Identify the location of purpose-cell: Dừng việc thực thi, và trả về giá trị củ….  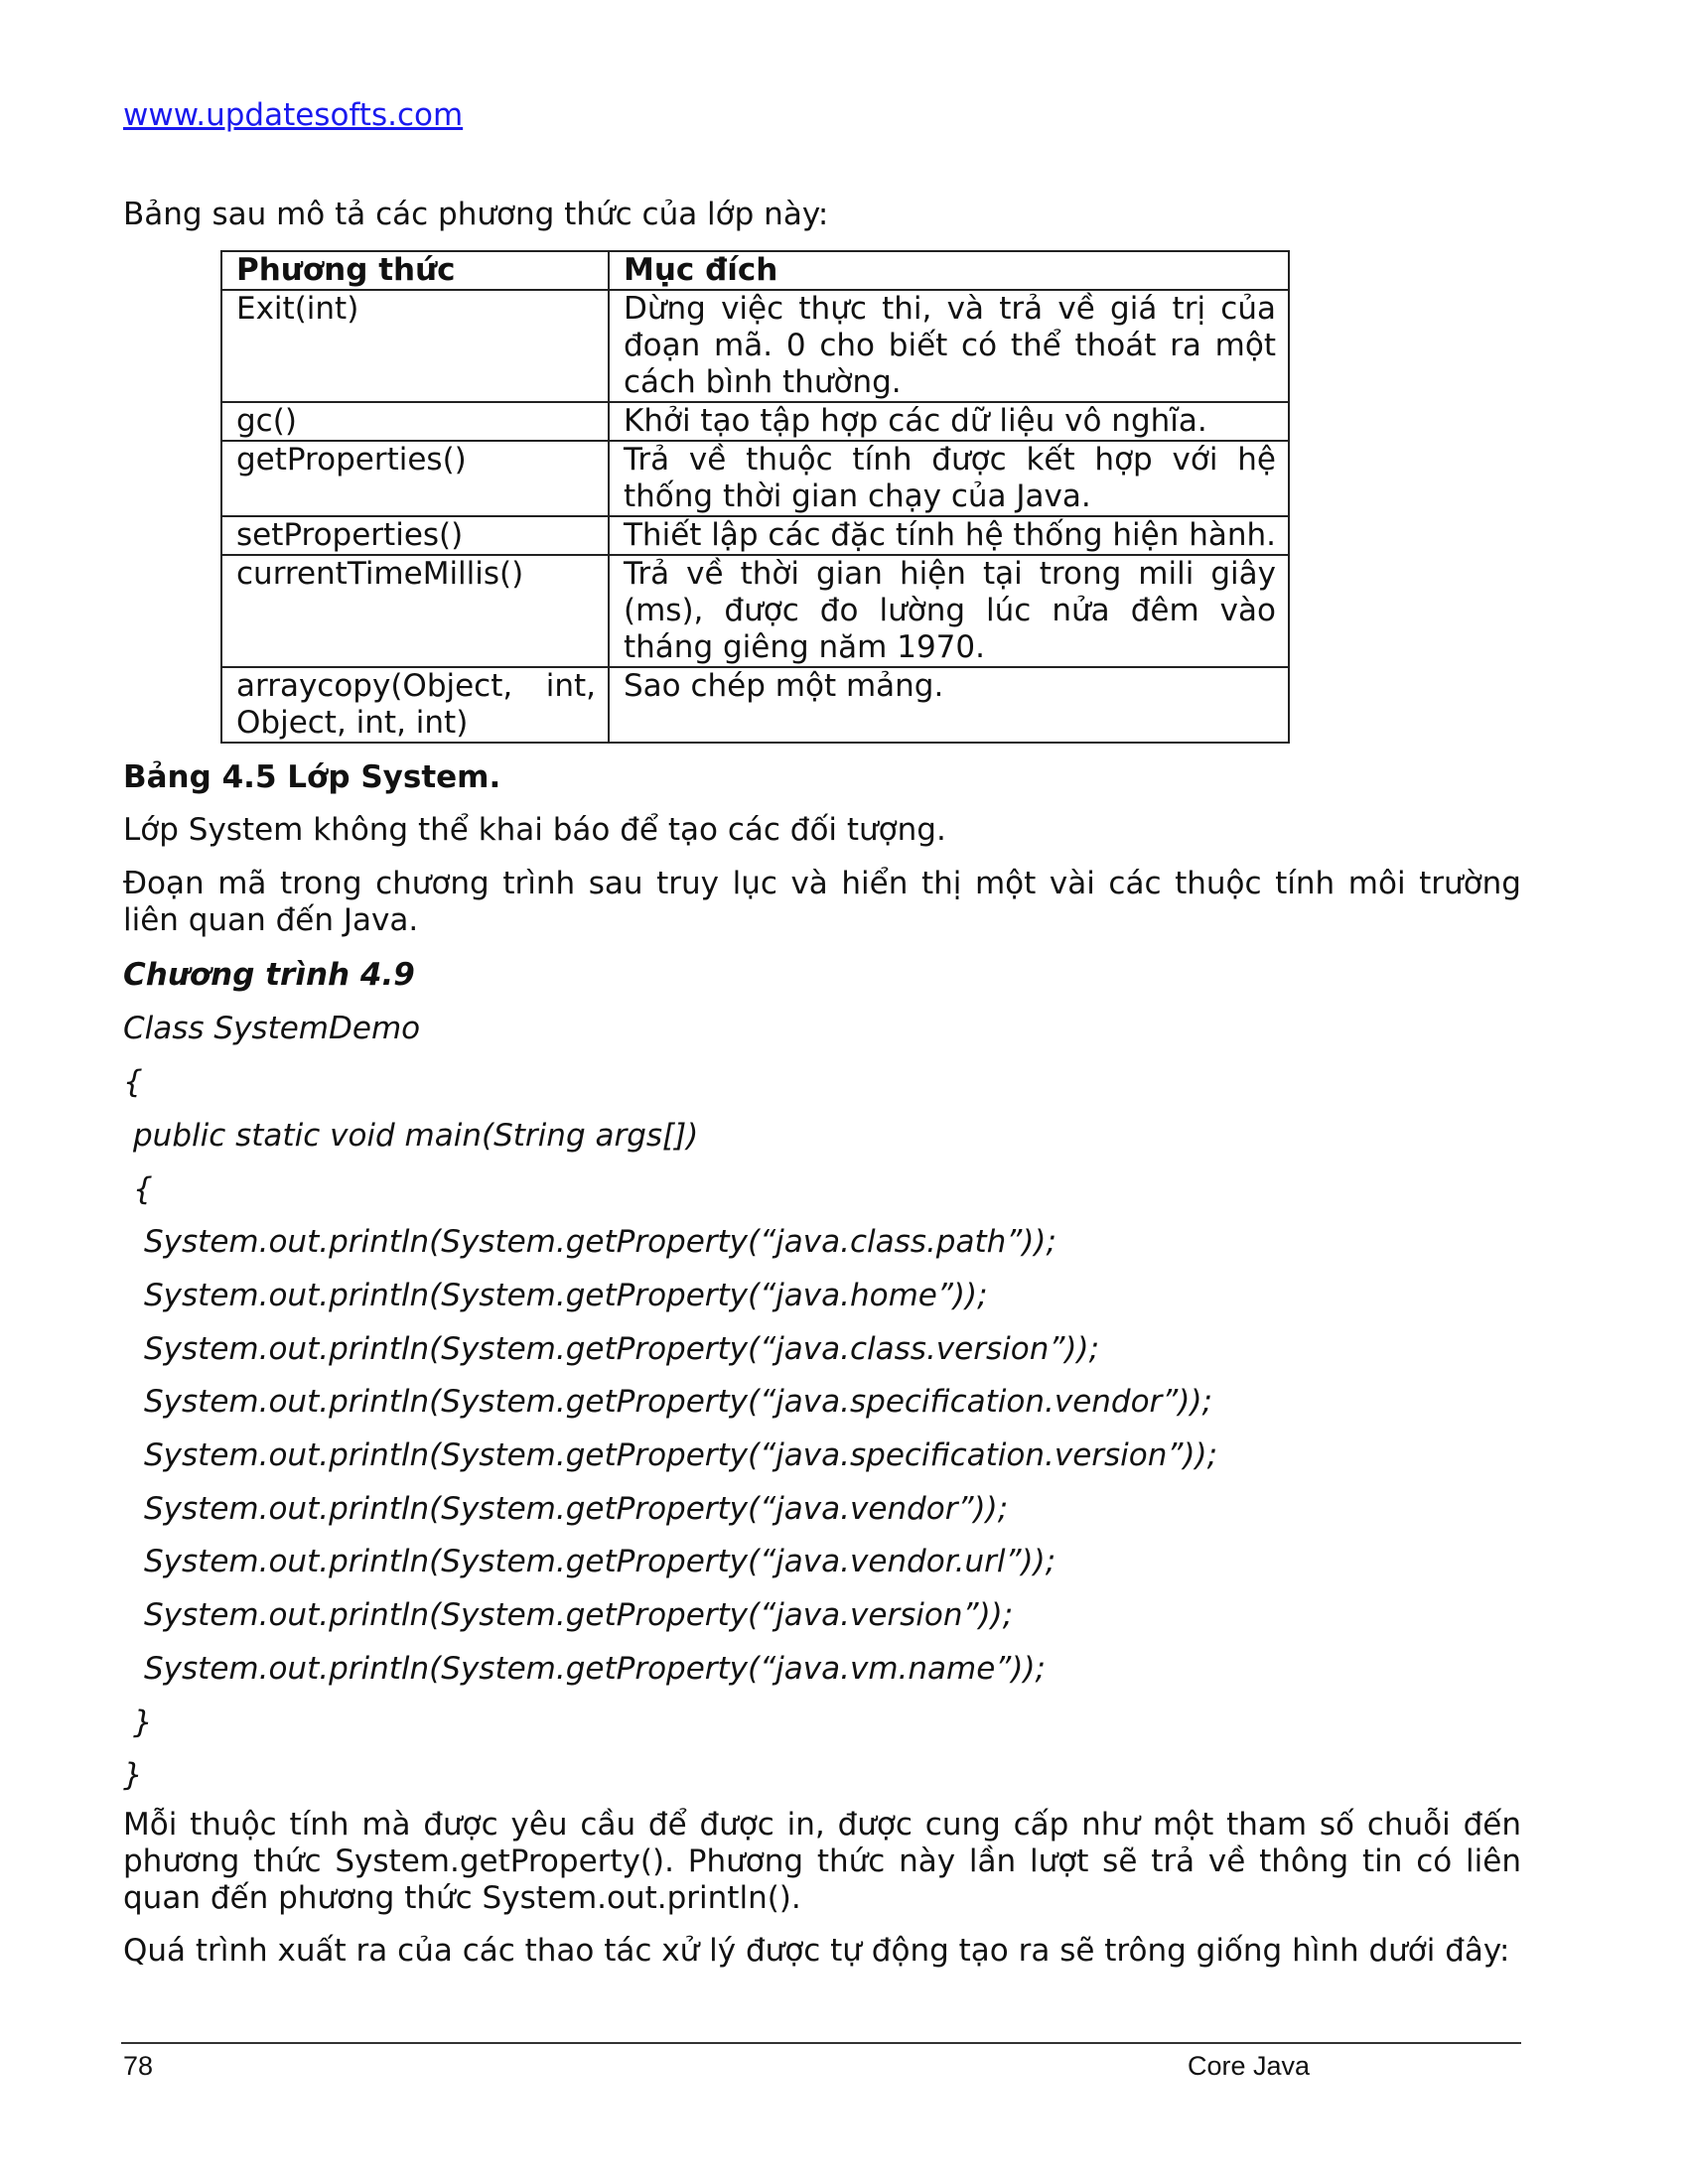
(949, 346).